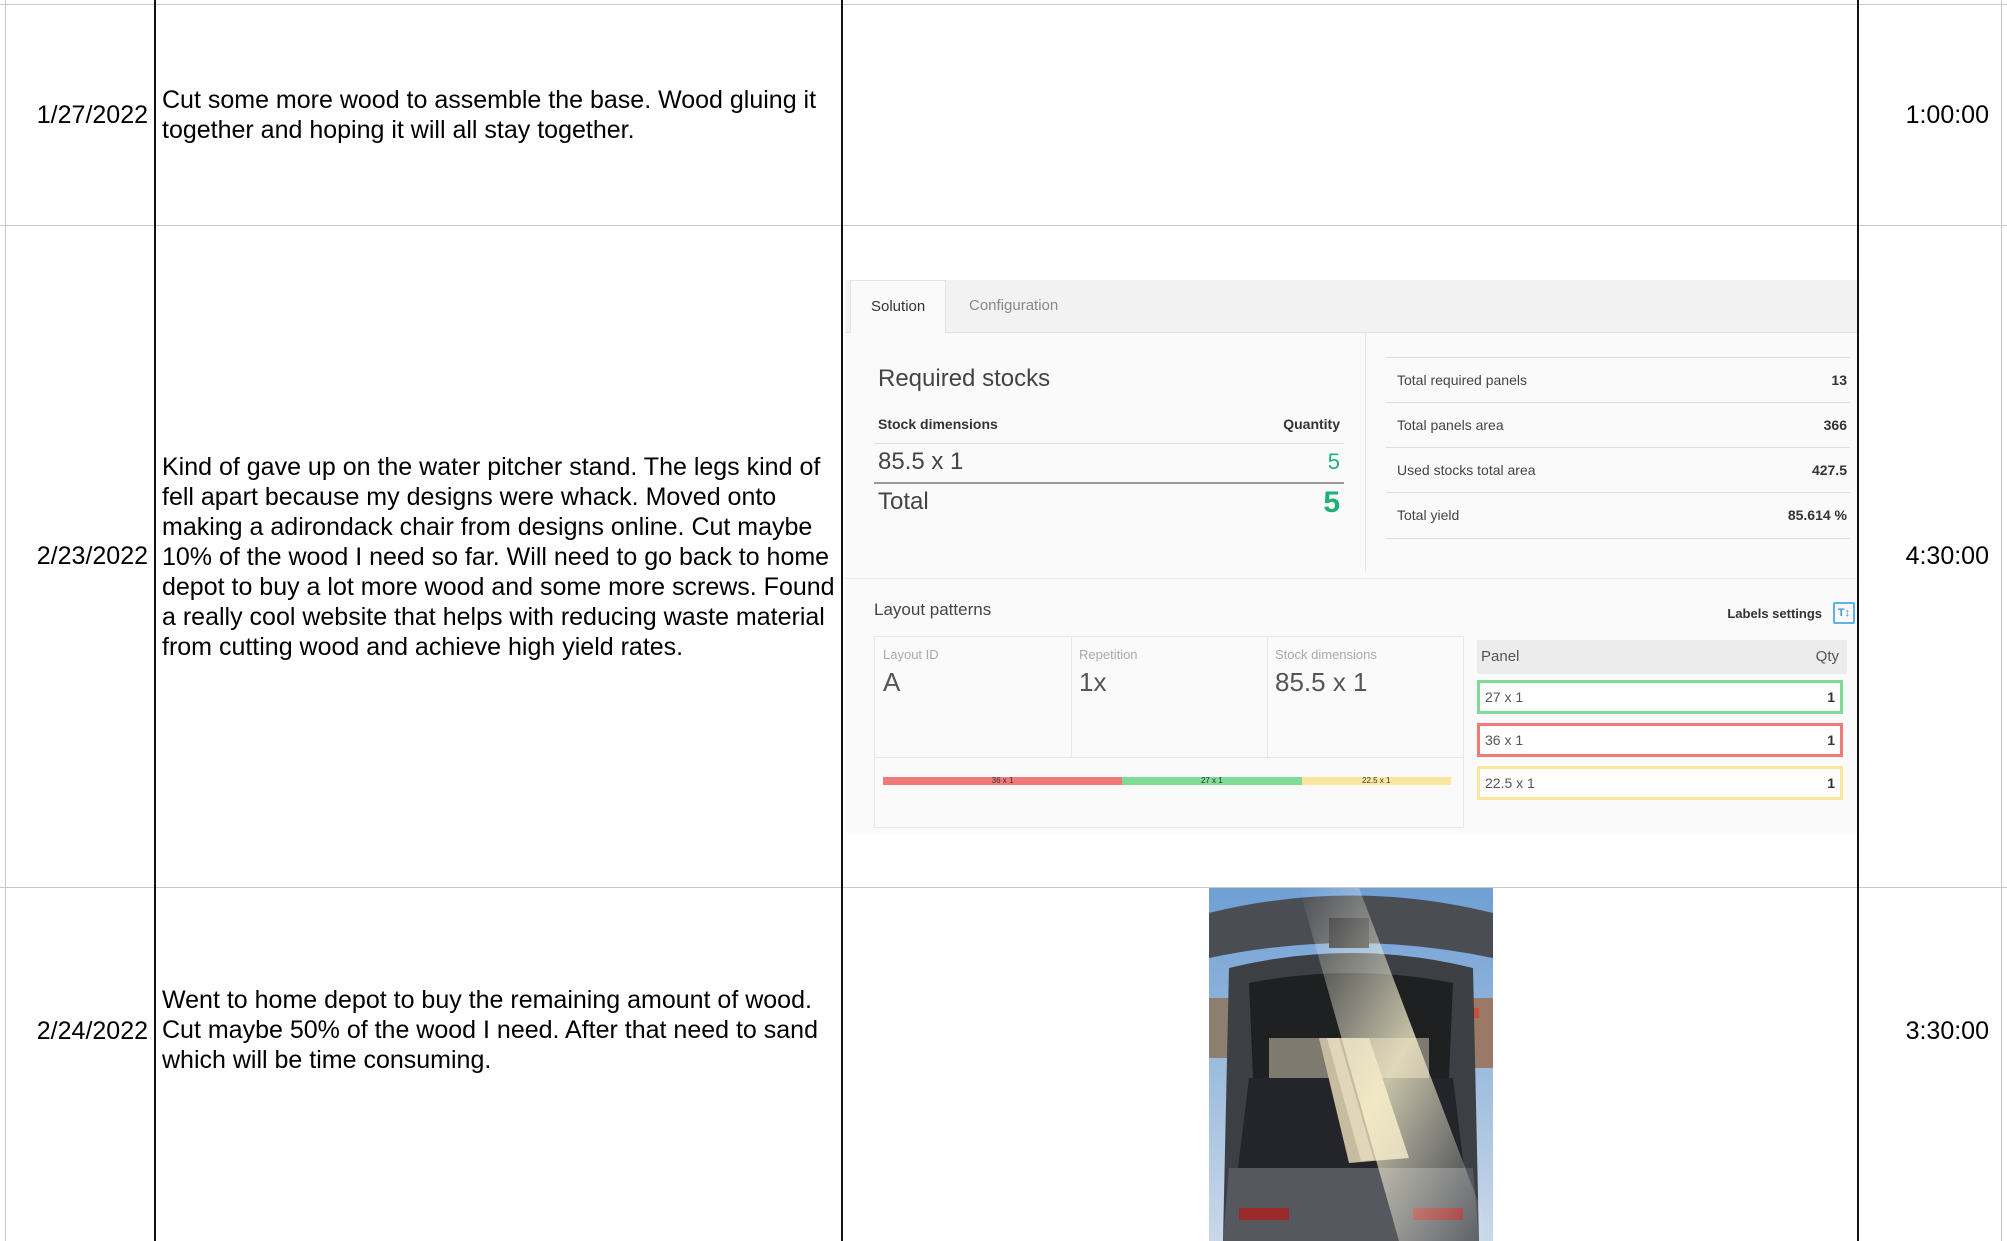 The height and width of the screenshot is (1241, 2007). I want to click on date-text: 1/27/2022, so click(92, 114).